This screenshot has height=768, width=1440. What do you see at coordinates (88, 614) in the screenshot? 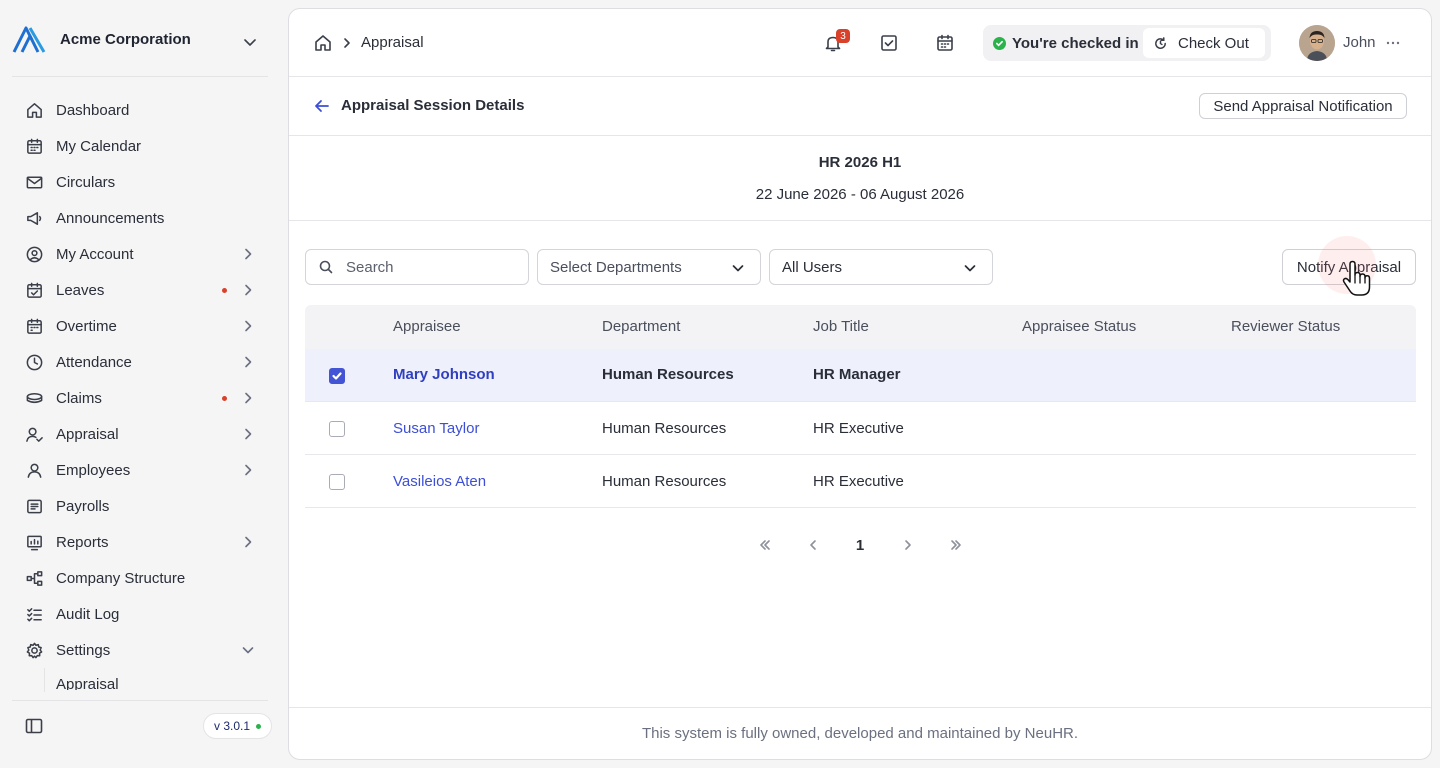
I see `sidebar-item-label: Audit Log` at bounding box center [88, 614].